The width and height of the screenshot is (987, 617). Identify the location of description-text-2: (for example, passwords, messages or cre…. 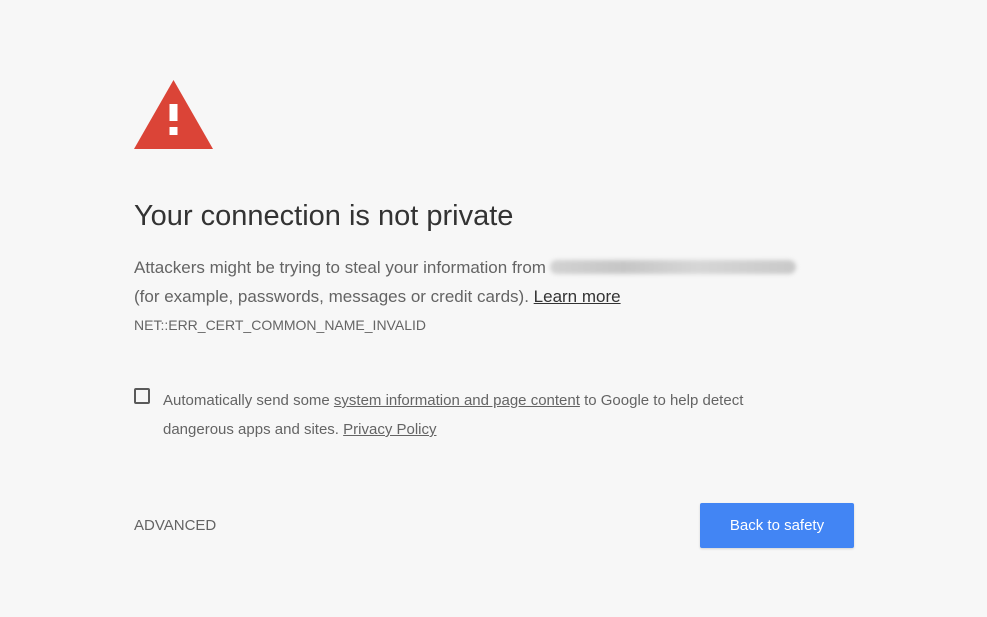
(331, 296).